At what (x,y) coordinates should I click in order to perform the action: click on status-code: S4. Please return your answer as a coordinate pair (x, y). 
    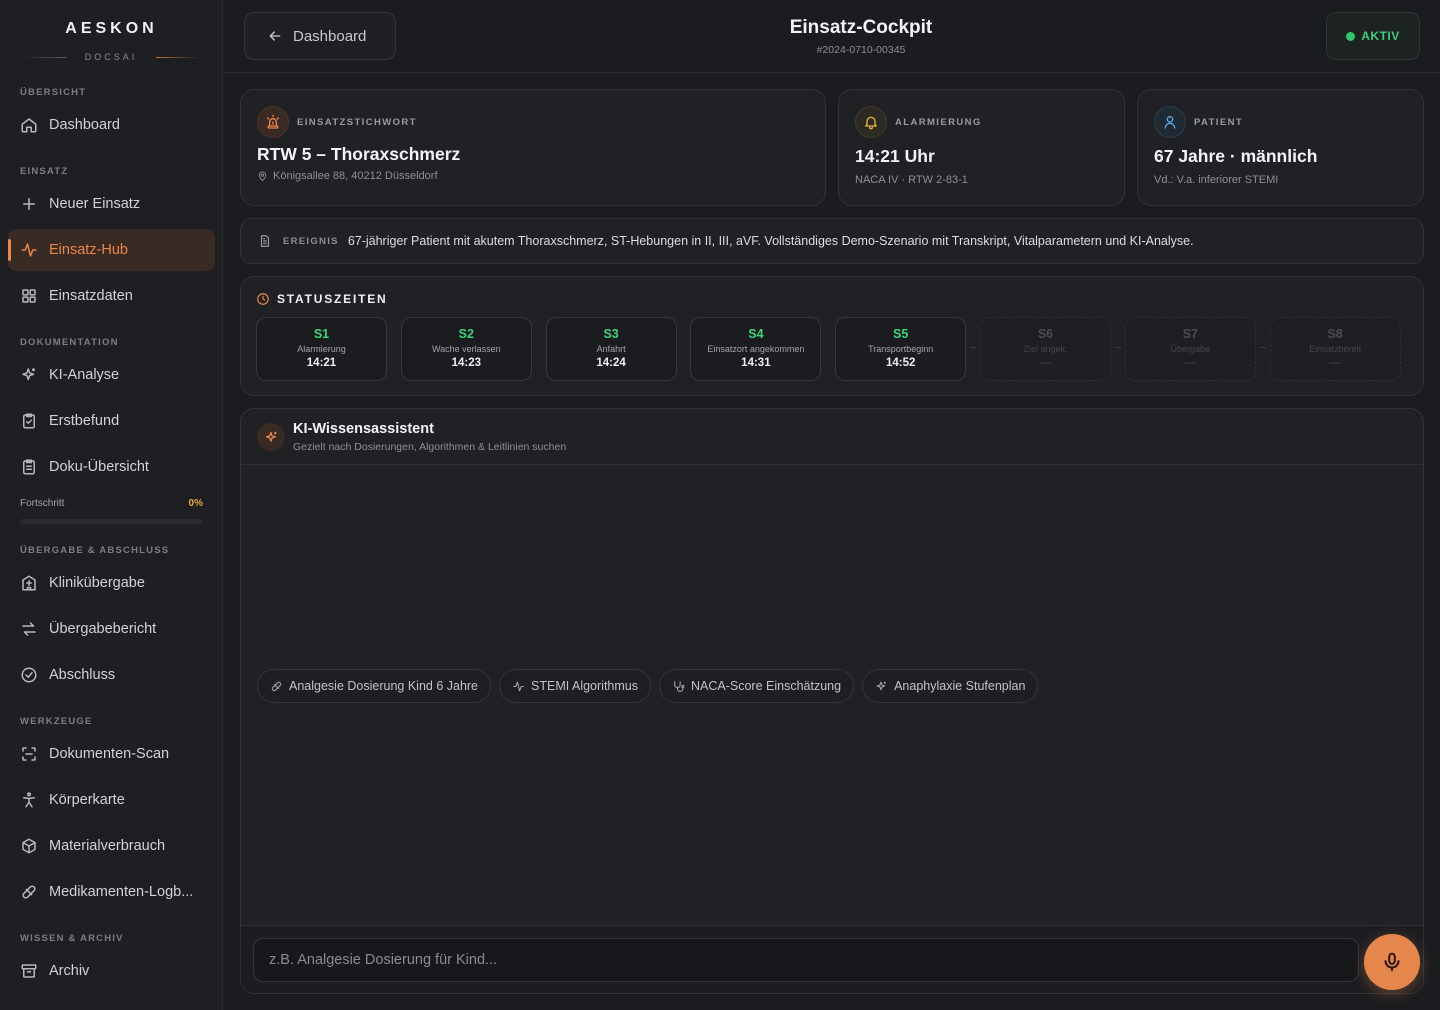
    Looking at the image, I should click on (756, 334).